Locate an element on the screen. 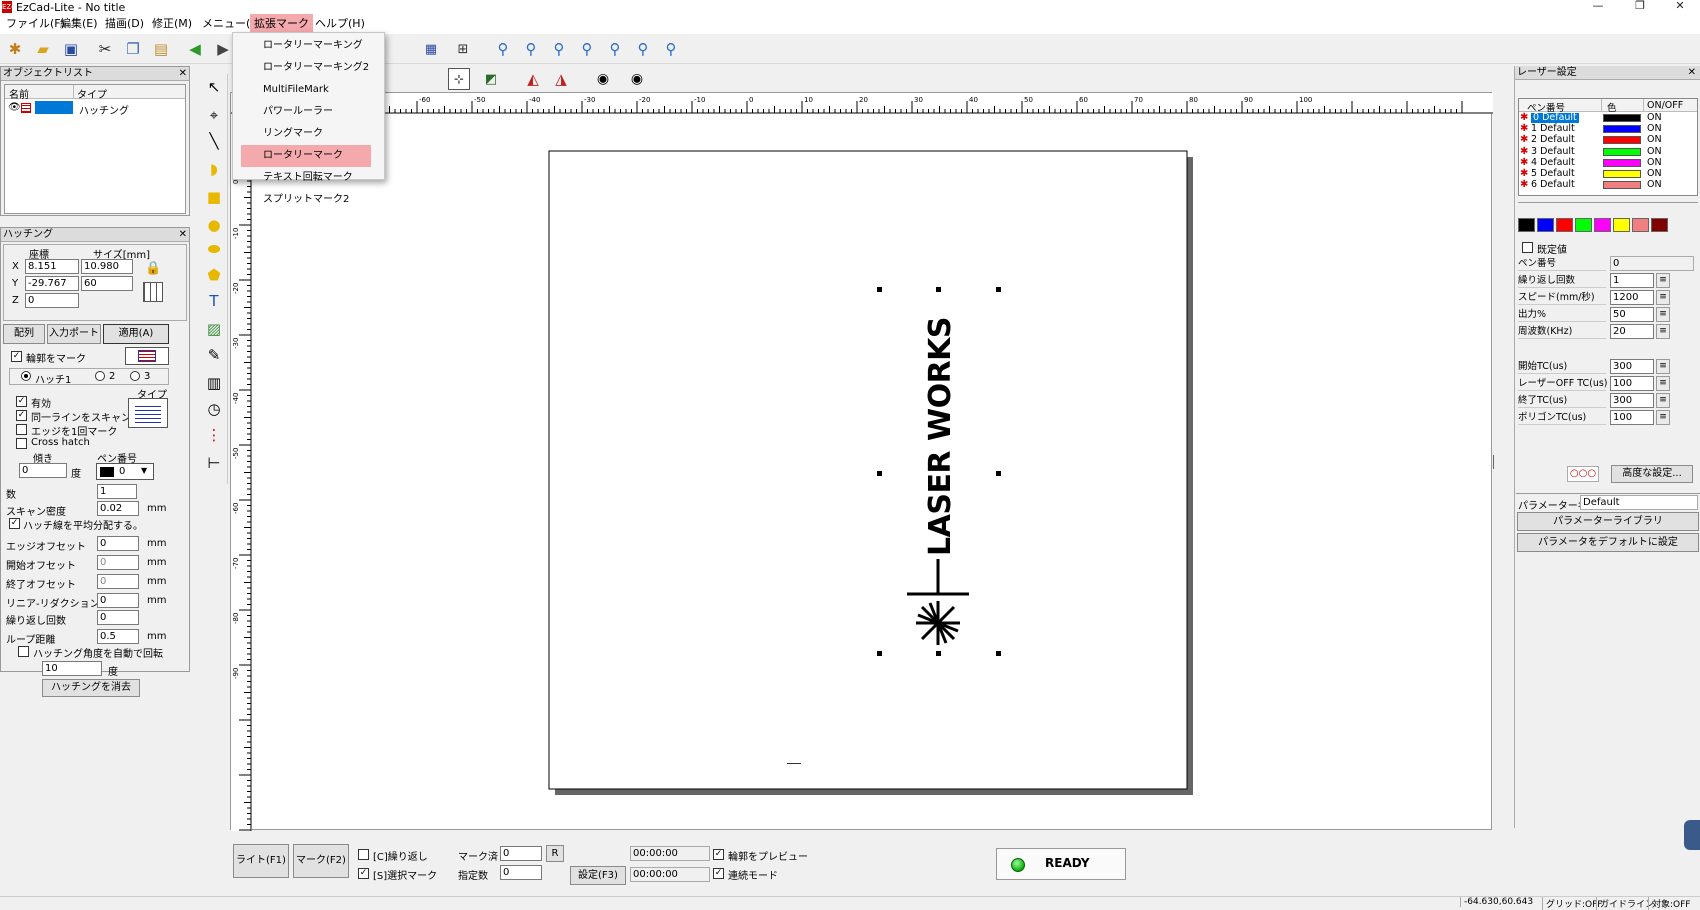 This screenshot has width=1700, height=910. column-type: タイプ is located at coordinates (92, 93).